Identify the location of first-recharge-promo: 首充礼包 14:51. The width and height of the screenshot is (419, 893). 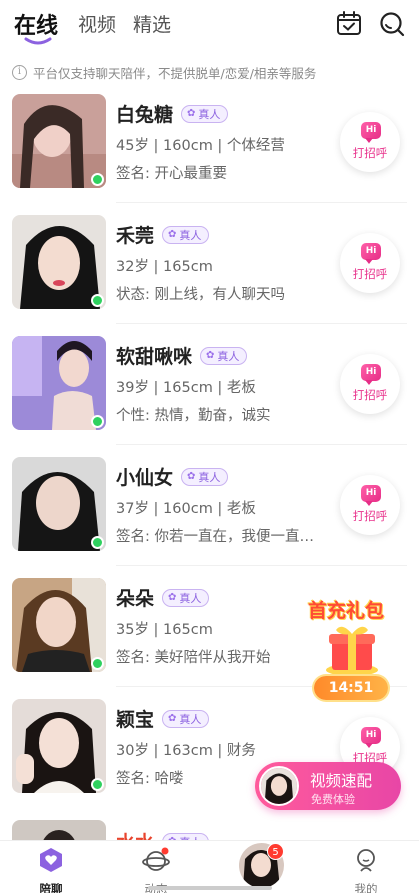
(350, 648).